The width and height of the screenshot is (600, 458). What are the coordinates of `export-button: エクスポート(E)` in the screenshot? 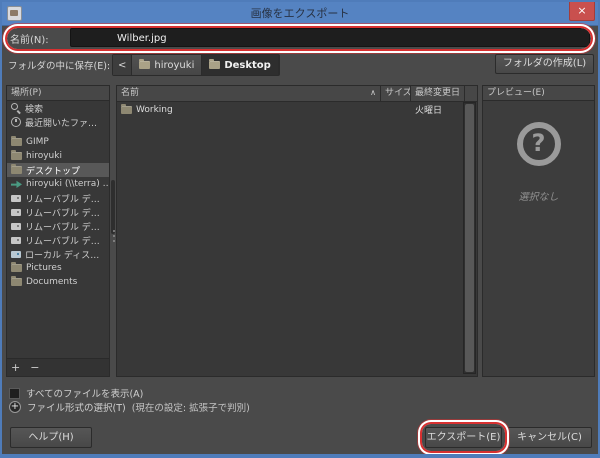 It's located at (463, 437).